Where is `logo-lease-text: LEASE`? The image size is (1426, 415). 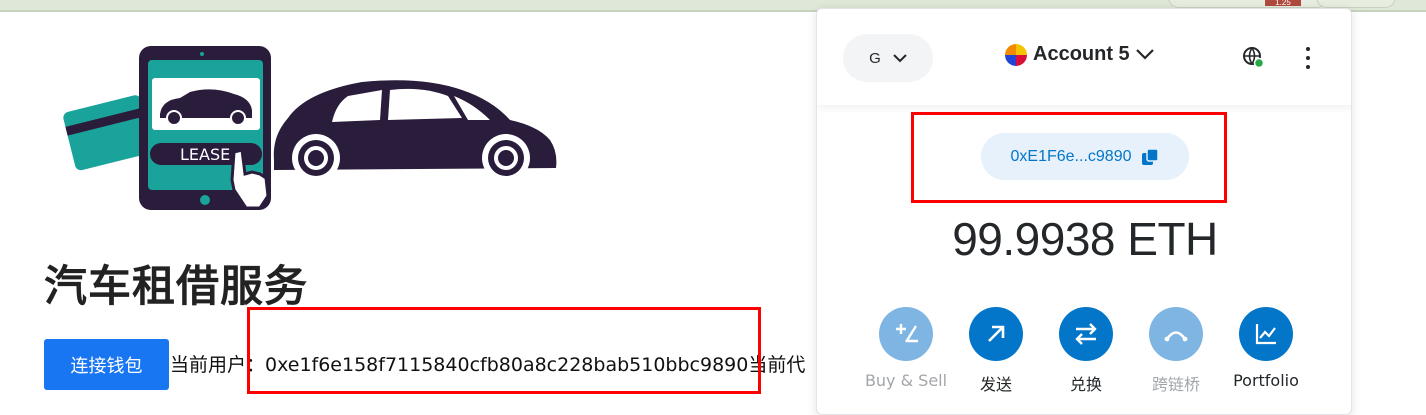
logo-lease-text: LEASE is located at coordinates (205, 154).